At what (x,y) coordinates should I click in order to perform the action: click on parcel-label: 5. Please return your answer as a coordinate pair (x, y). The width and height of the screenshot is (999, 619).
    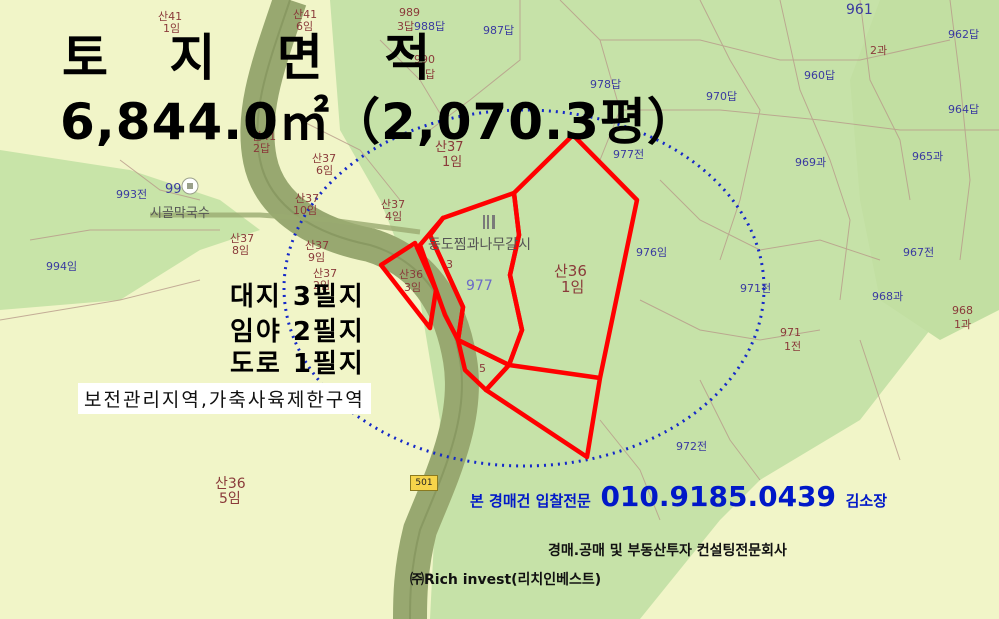
    Looking at the image, I should click on (482, 368).